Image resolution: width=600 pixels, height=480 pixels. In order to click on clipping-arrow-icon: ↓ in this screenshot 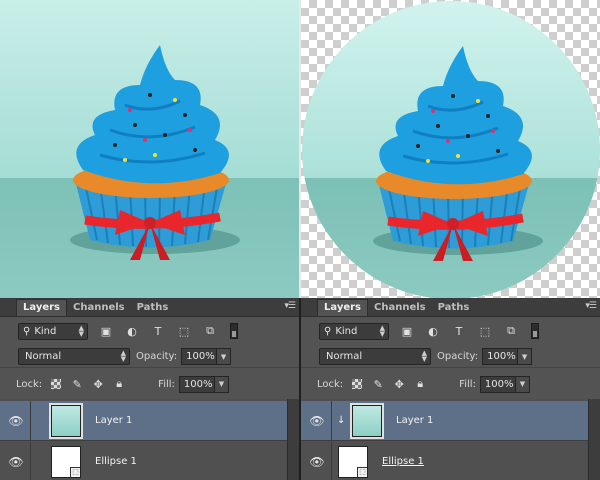, I will do `click(341, 420)`.